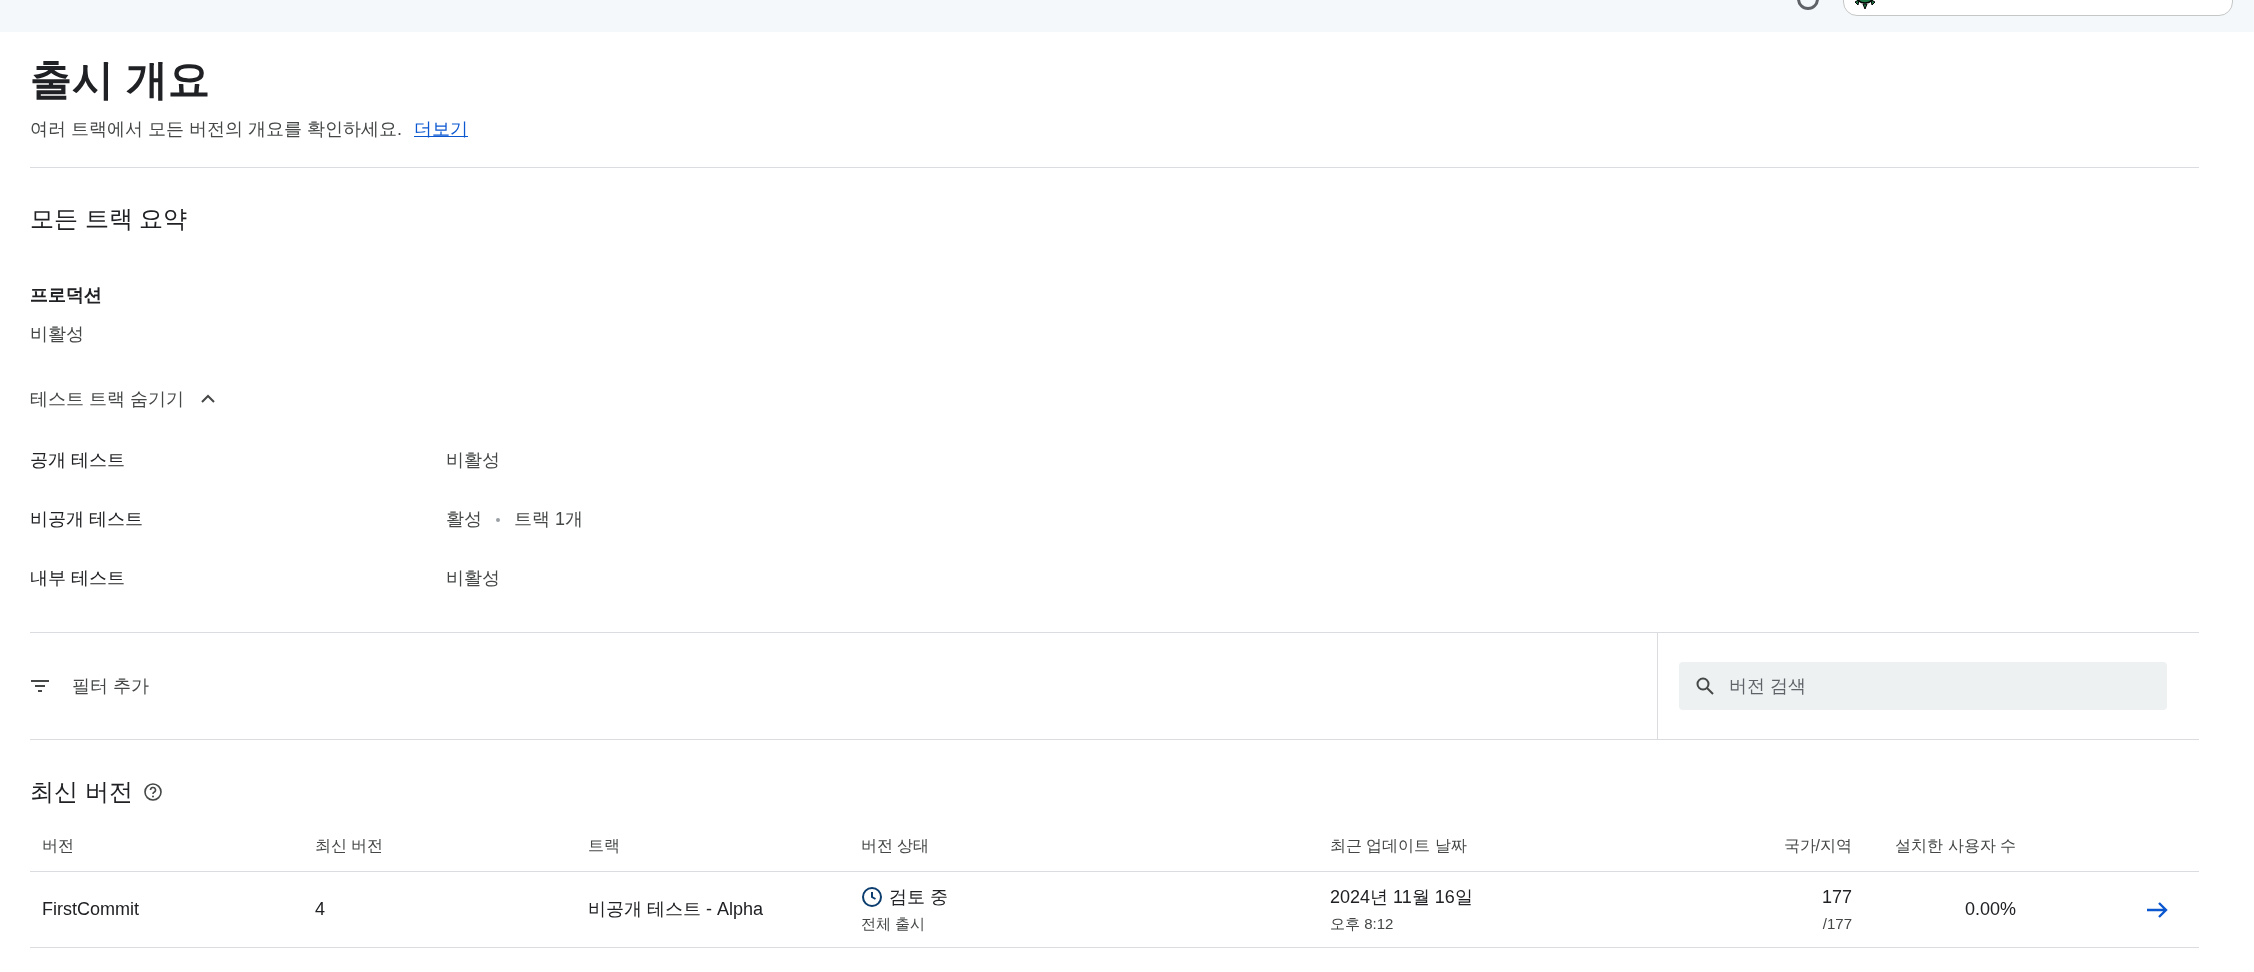  What do you see at coordinates (441, 129) in the screenshot?
I see `learn-more-link: 더보기` at bounding box center [441, 129].